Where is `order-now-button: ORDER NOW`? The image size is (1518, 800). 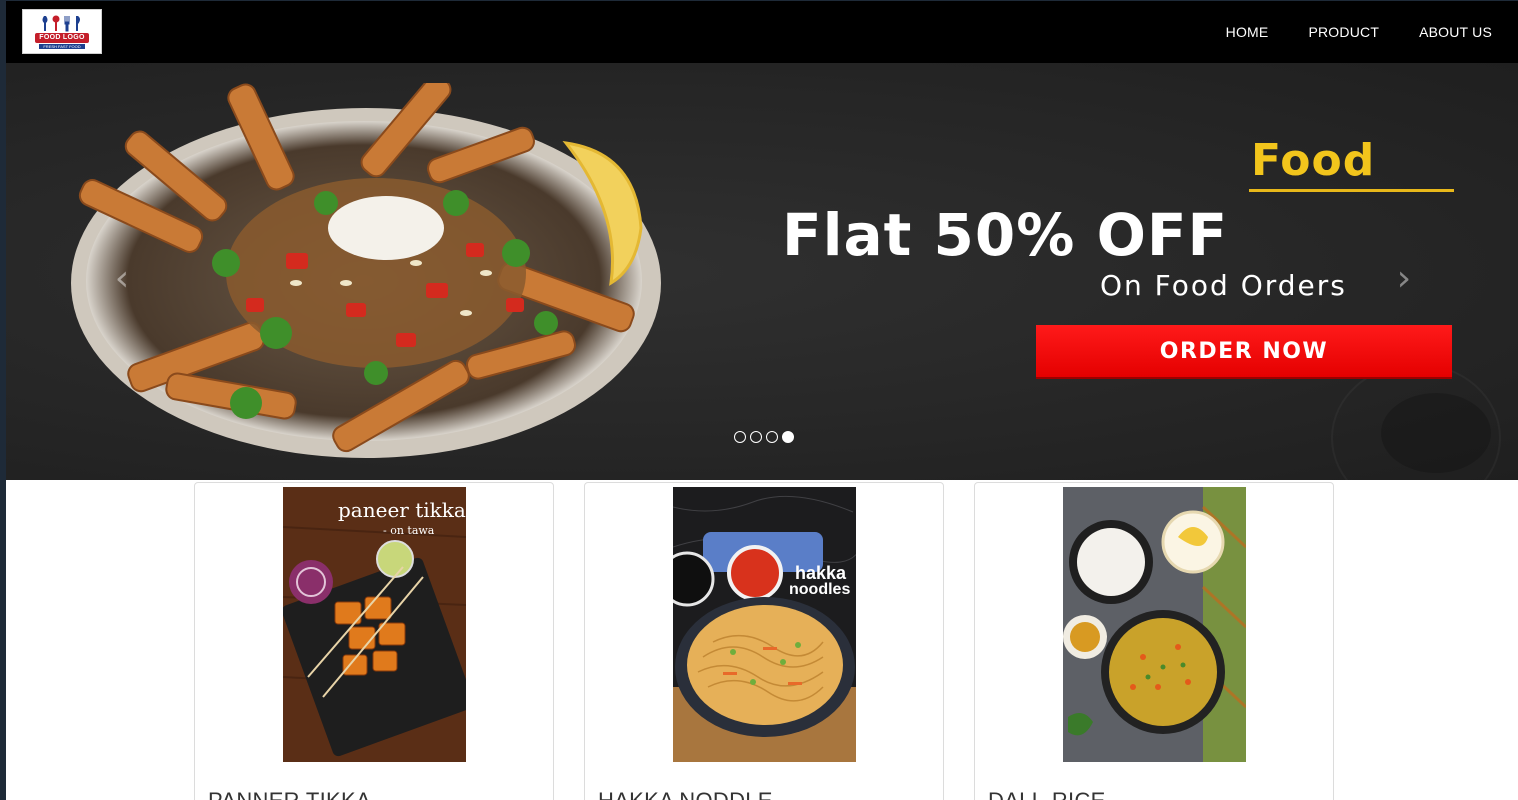 order-now-button: ORDER NOW is located at coordinates (1244, 352).